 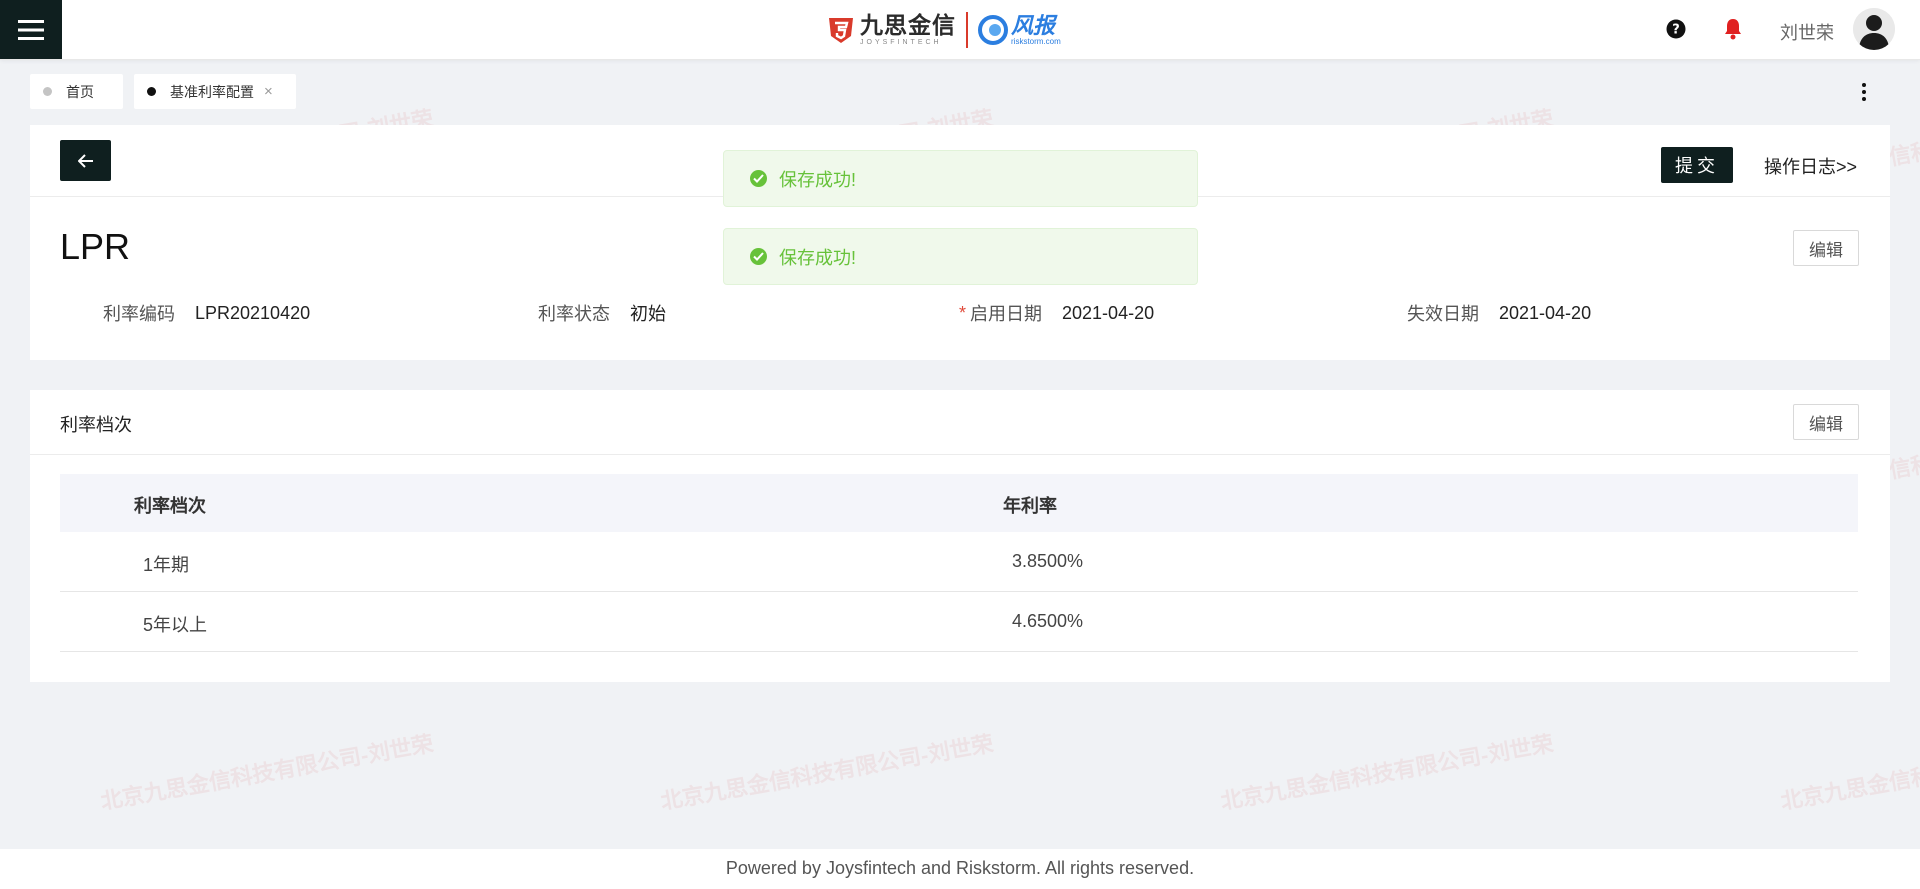 What do you see at coordinates (1826, 422) in the screenshot?
I see `edit-tiers-button: 编辑` at bounding box center [1826, 422].